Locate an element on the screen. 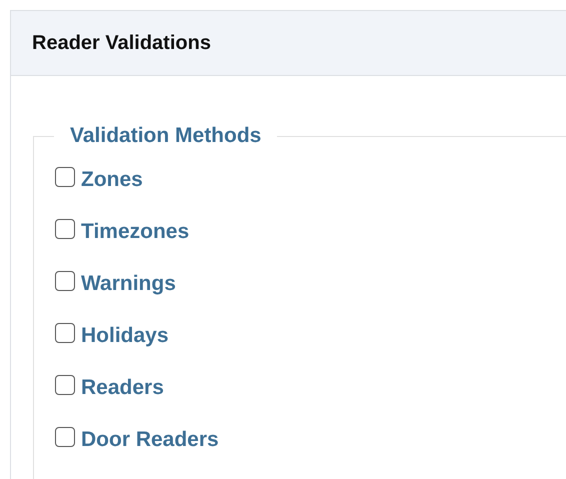 This screenshot has height=479, width=566. group-legend: Validation Methods is located at coordinates (166, 136).